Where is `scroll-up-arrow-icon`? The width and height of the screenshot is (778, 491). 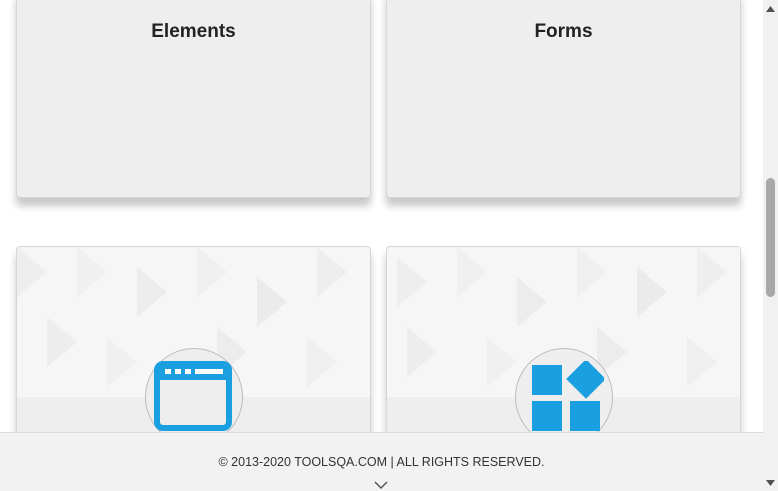
scroll-up-arrow-icon is located at coordinates (770, 9).